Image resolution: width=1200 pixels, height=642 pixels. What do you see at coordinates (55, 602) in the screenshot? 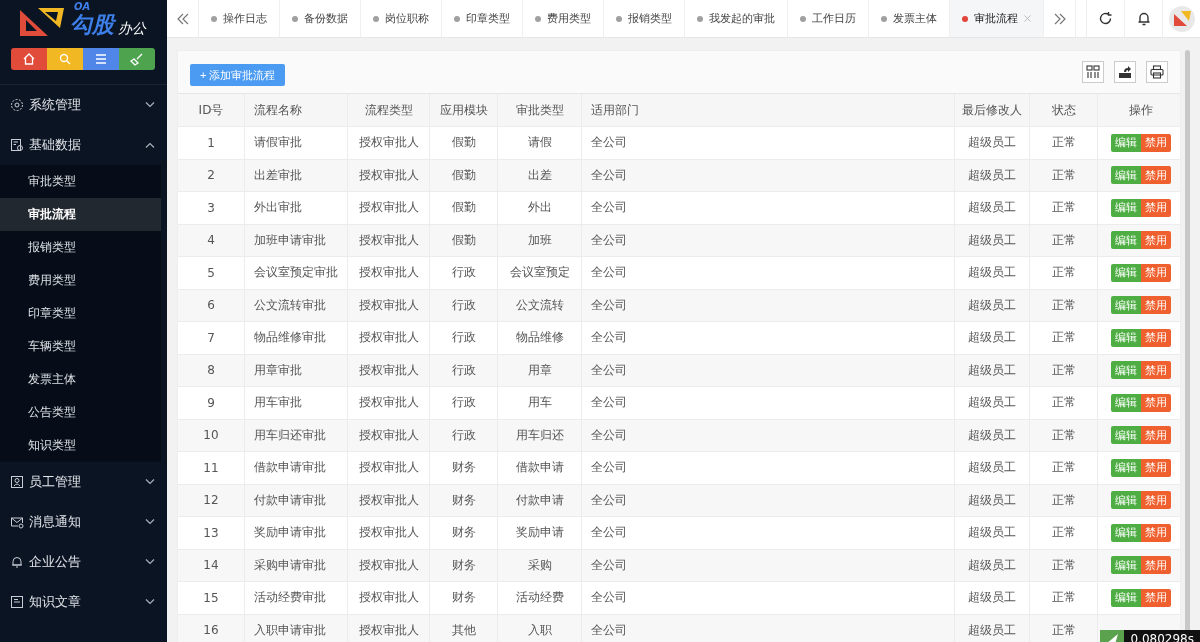
I see `menu-label: 知识文章` at bounding box center [55, 602].